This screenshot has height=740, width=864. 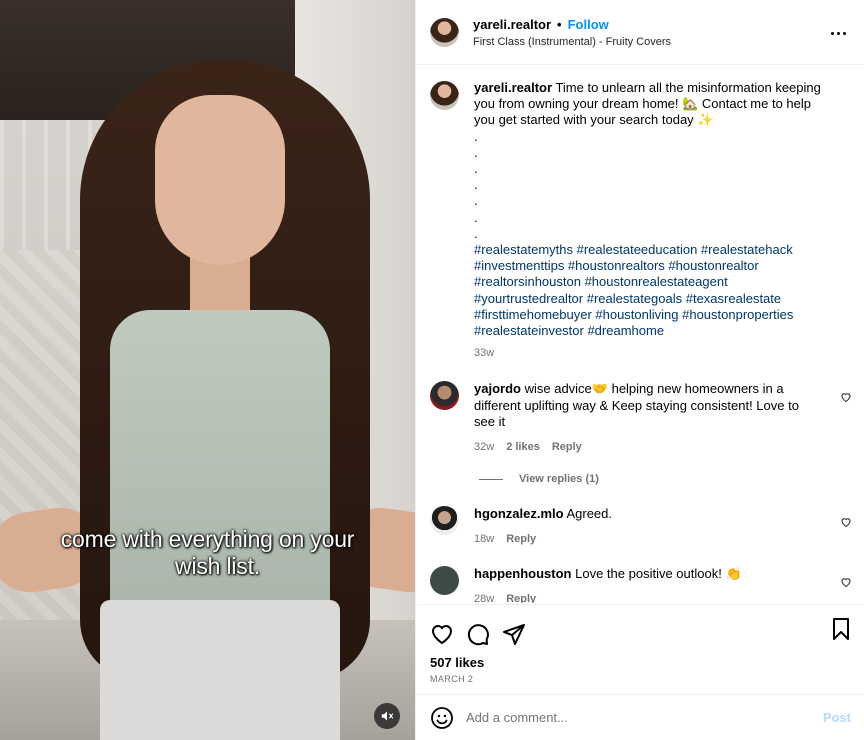 What do you see at coordinates (640, 526) in the screenshot?
I see `comment: hgonzalez.mlo Agreed. 18w Reply` at bounding box center [640, 526].